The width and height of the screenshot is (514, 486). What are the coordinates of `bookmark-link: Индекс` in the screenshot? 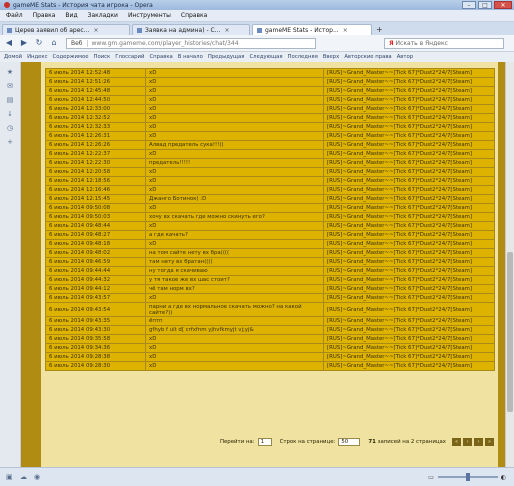 It's located at (37, 57).